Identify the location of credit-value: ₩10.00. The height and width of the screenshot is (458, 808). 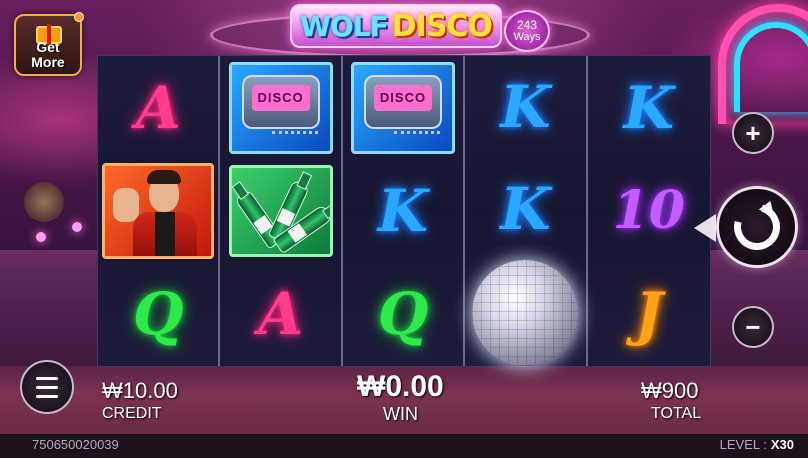
(140, 390).